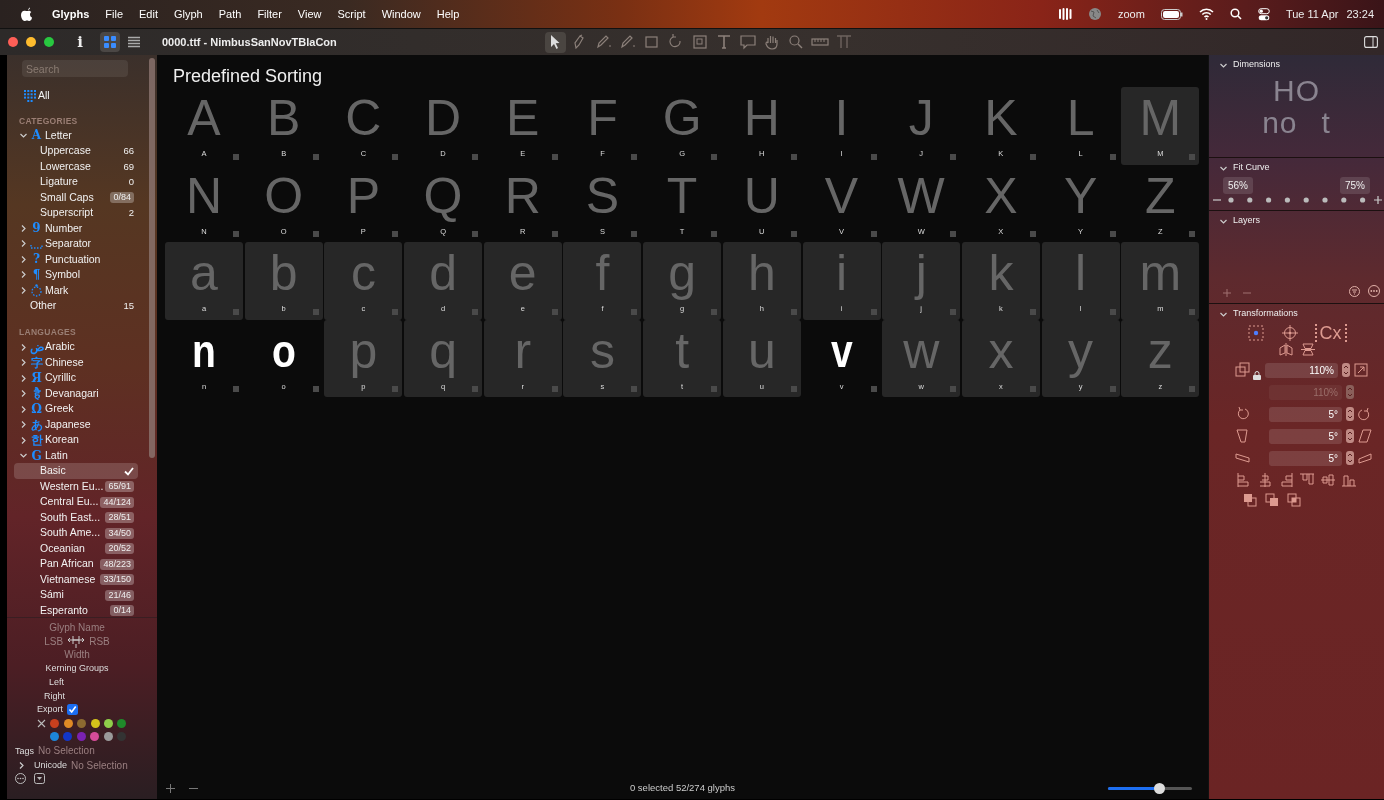 The width and height of the screenshot is (1384, 800). Describe the element at coordinates (76, 275) in the screenshot. I see `sidebar-item: ¶ Symbol` at that location.